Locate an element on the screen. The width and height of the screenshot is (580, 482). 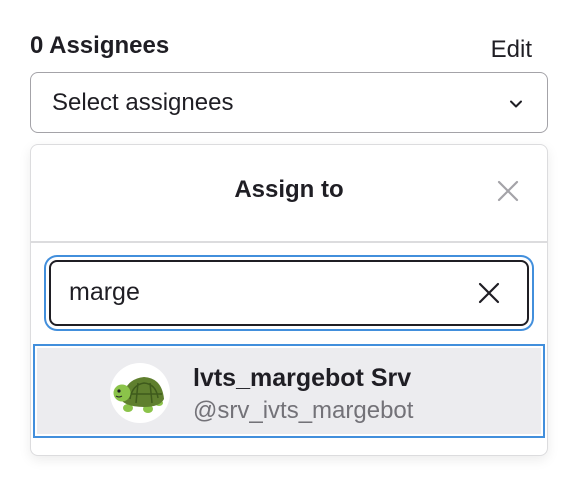
clear-icon is located at coordinates (489, 293).